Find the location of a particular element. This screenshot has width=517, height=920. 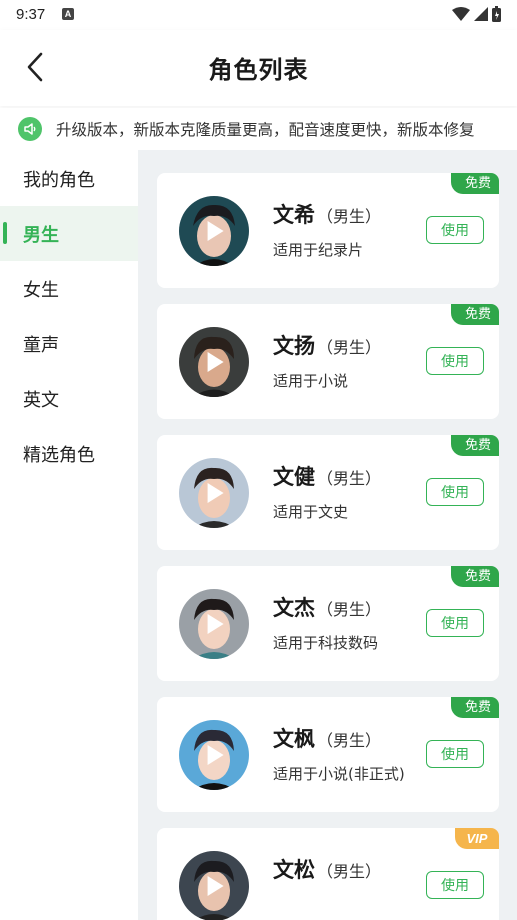

voice-desc: 适用于小说 is located at coordinates (311, 381).